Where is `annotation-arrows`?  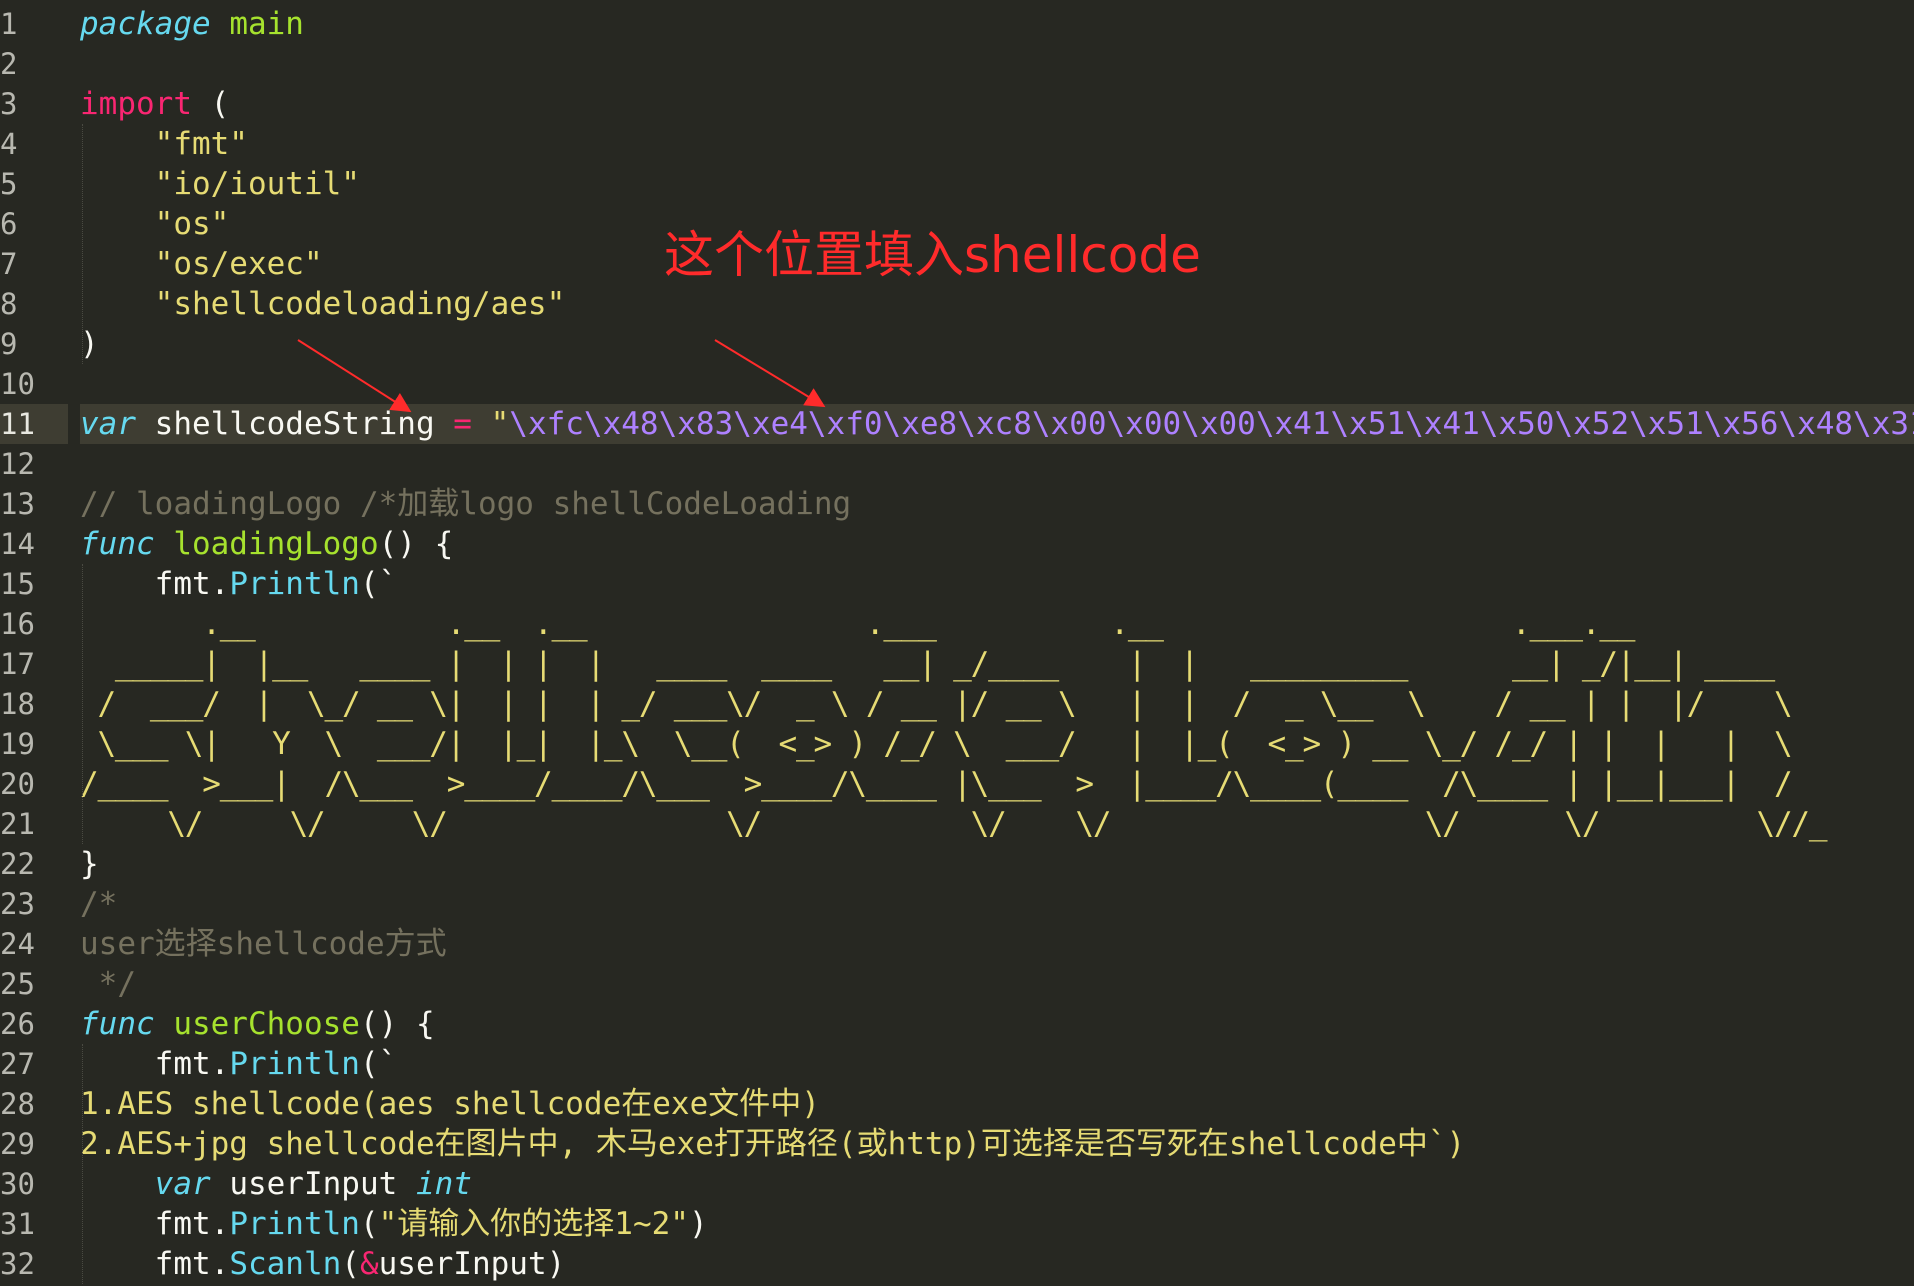 annotation-arrows is located at coordinates (561, 376).